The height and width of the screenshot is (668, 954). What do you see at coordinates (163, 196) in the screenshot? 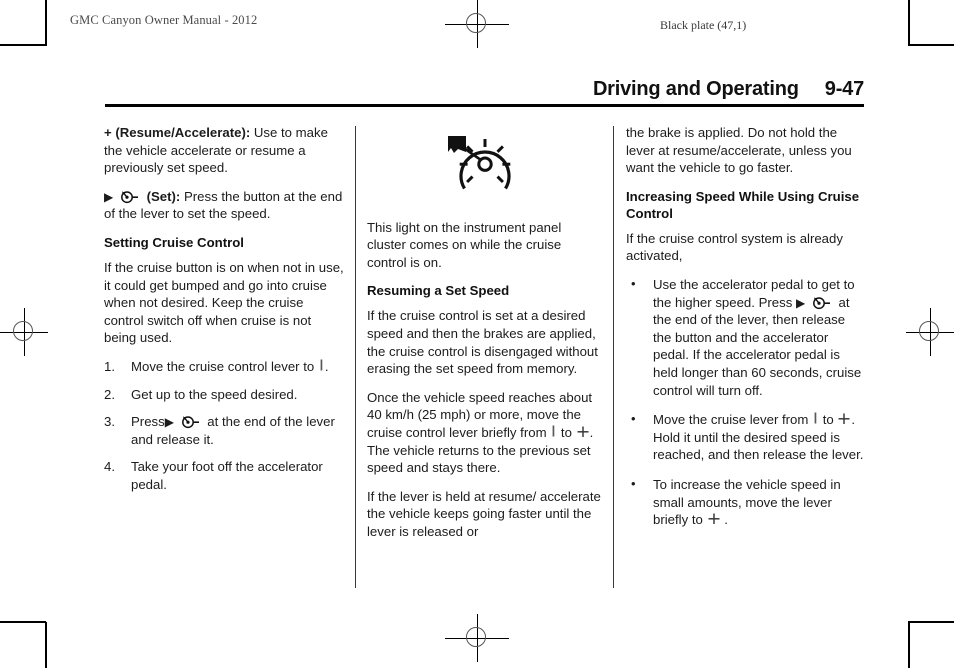
I see `set-lead: (Set):` at bounding box center [163, 196].